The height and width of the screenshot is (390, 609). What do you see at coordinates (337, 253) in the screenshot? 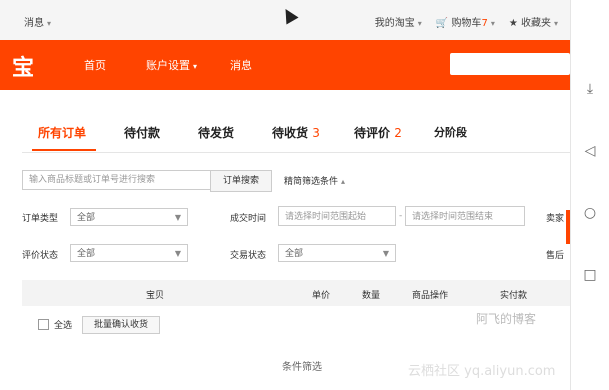
I see `trade-status-select: 全部 ▼` at bounding box center [337, 253].